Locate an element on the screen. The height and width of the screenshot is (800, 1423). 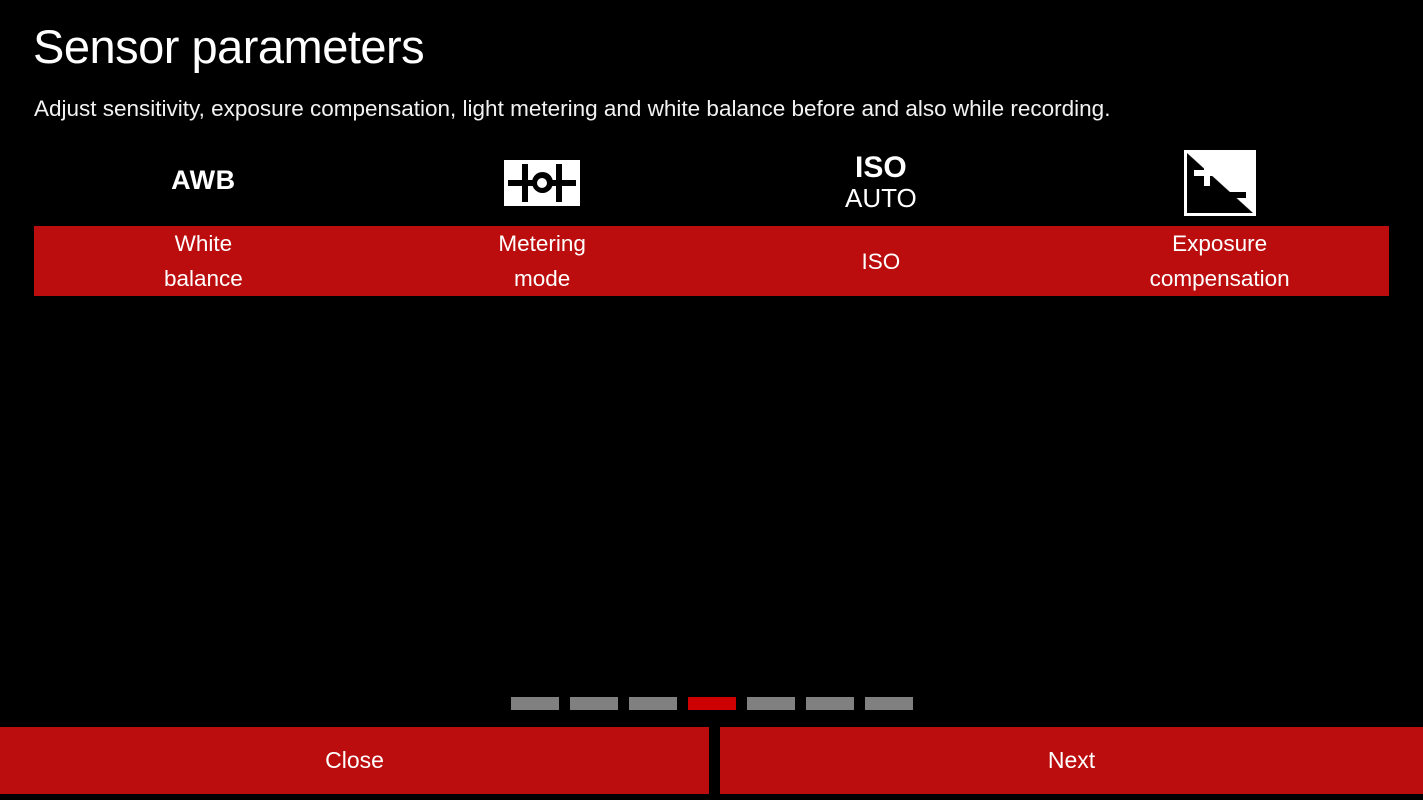
exposure-split-triangle is located at coordinates (1219, 182).